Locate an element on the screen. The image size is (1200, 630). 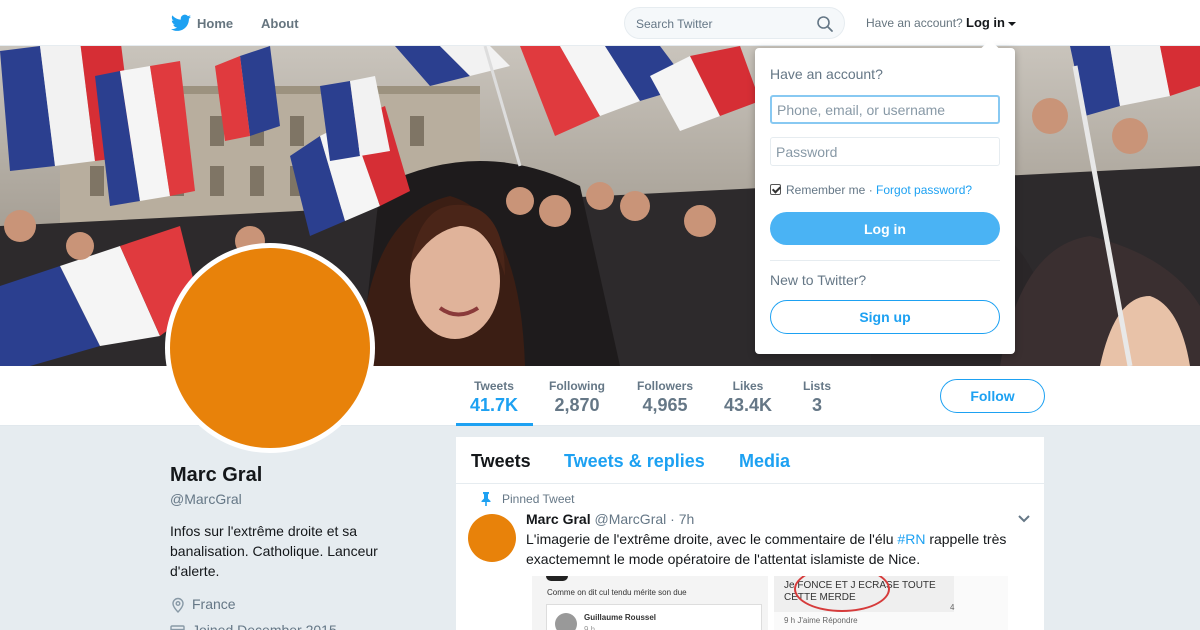
have-account-text: Have an account? is located at coordinates (914, 23).